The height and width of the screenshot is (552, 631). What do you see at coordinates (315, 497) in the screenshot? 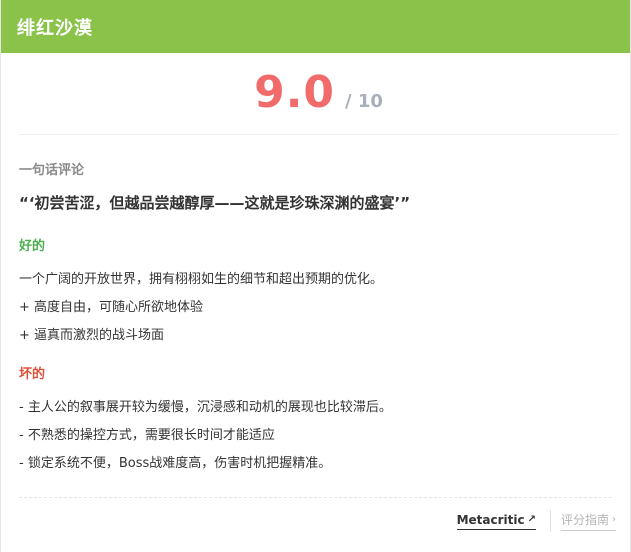
I see `footer-divider` at bounding box center [315, 497].